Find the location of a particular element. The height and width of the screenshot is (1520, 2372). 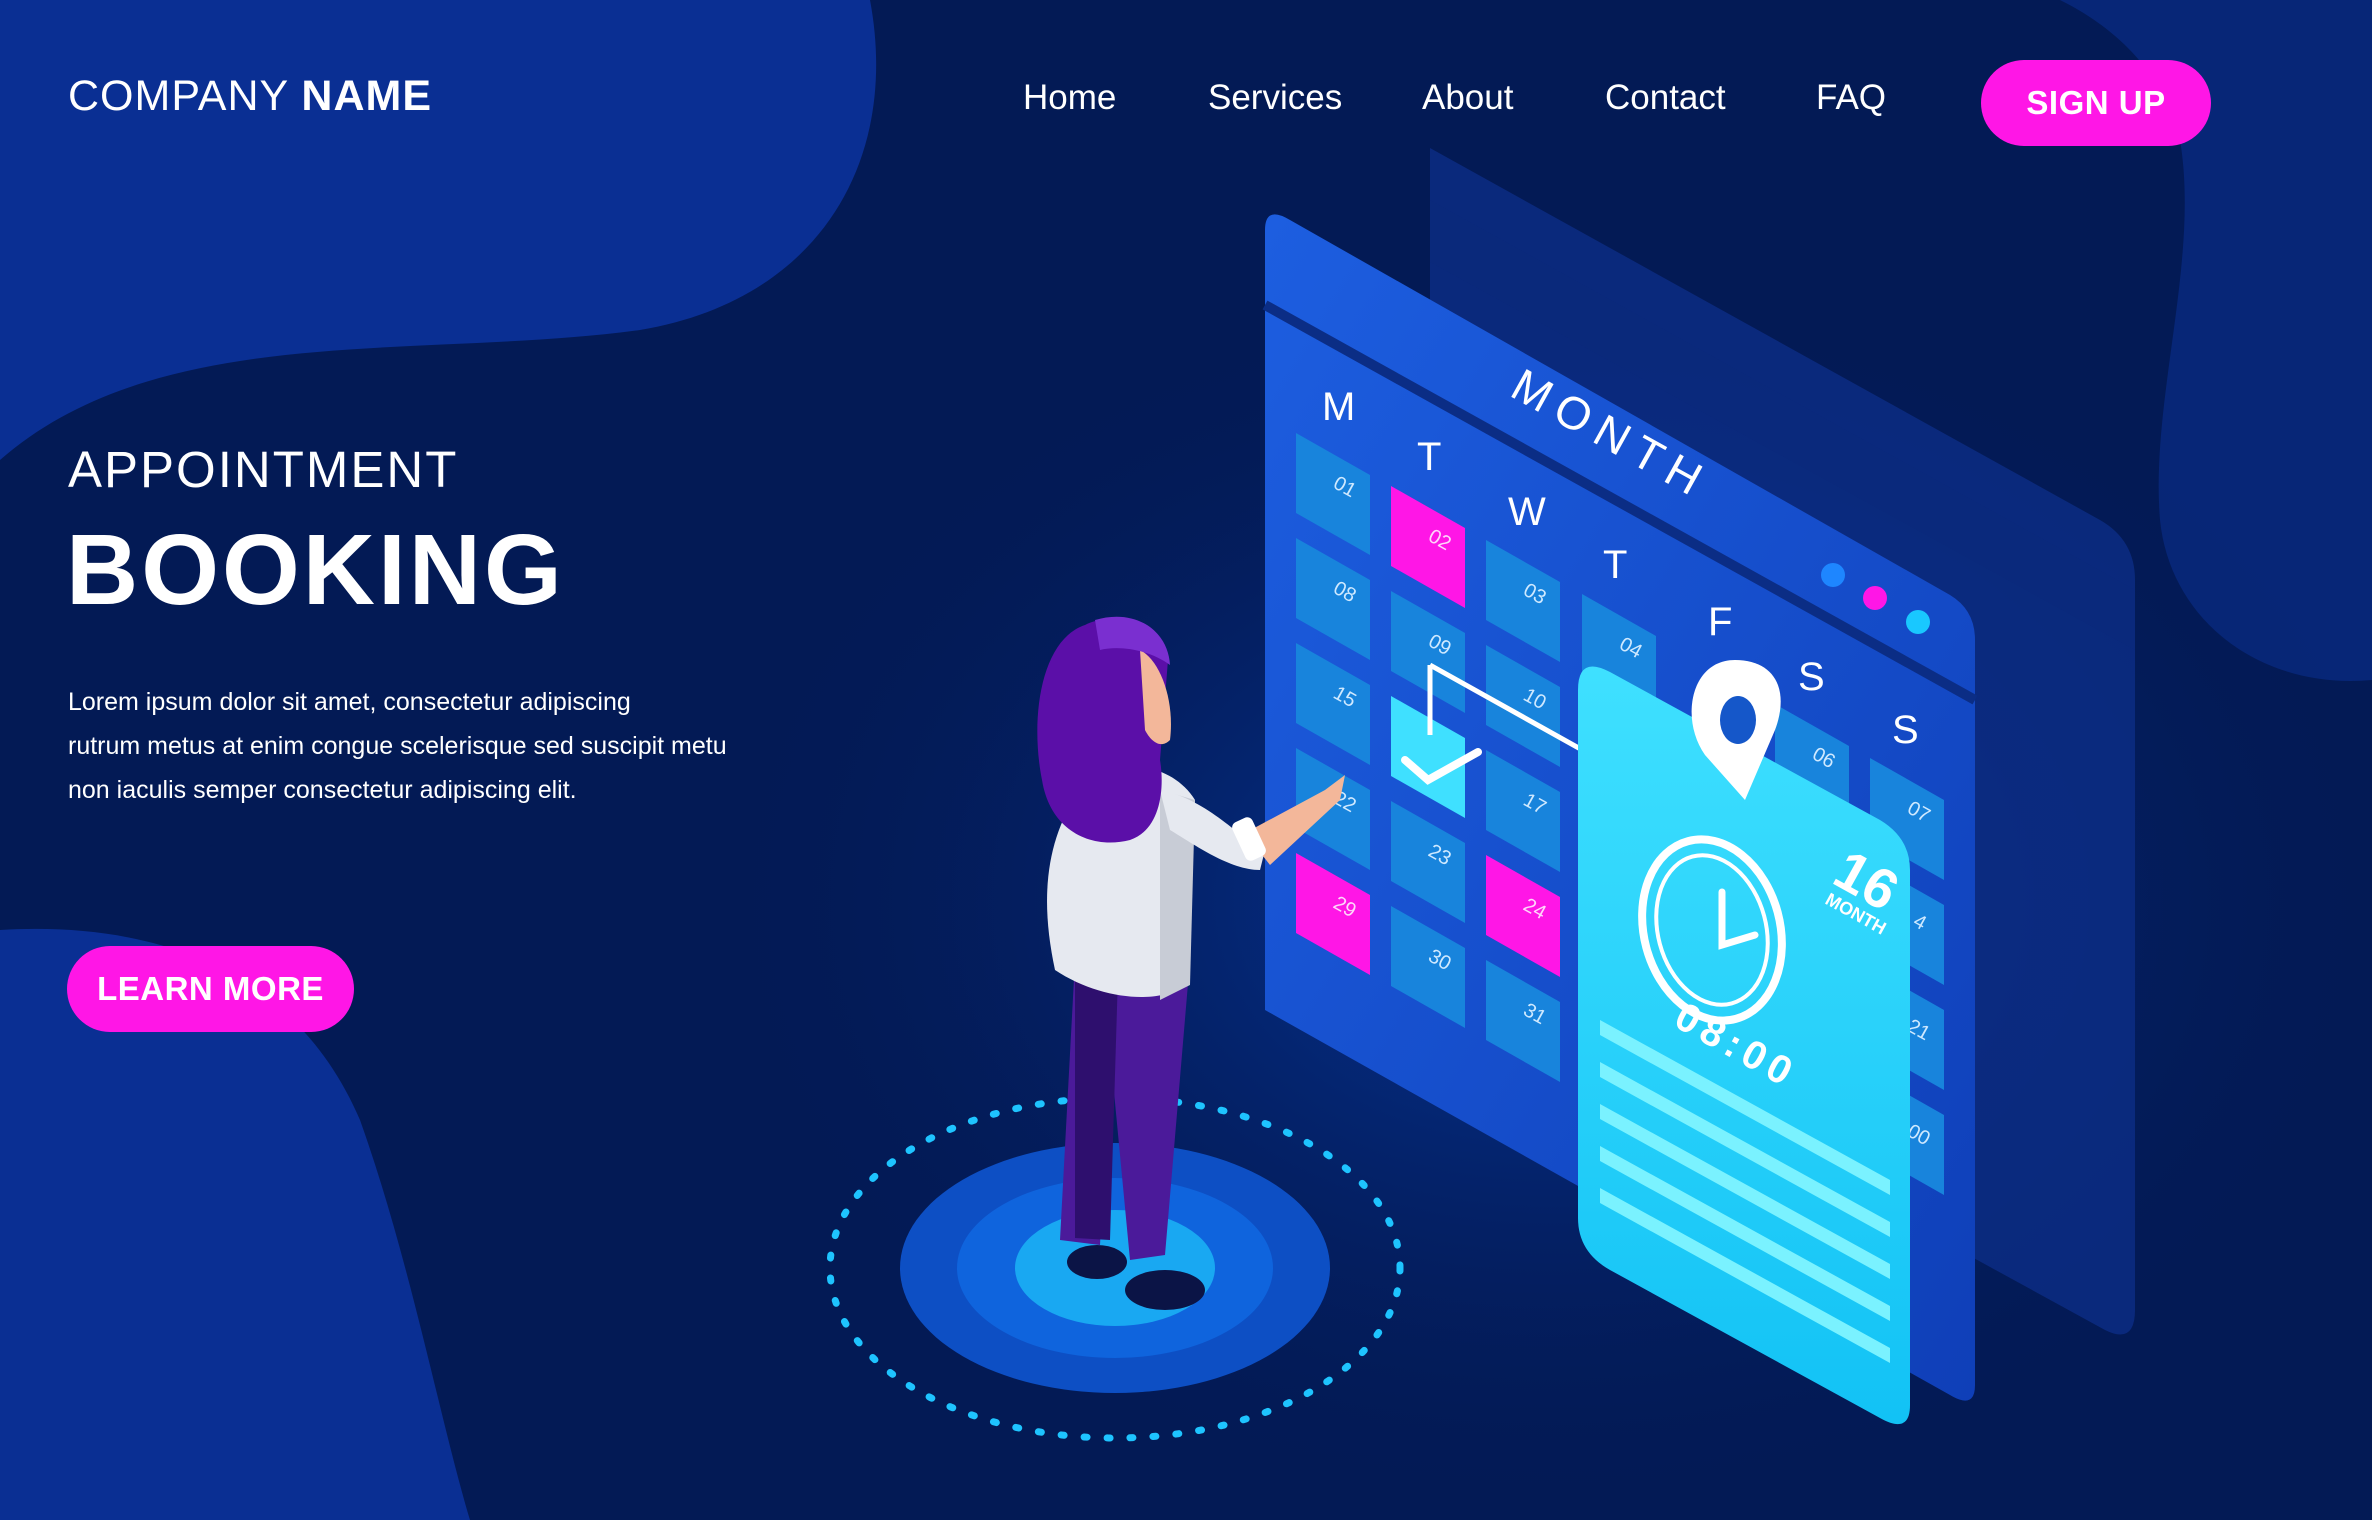

weekday-label: F is located at coordinates (1720, 622).